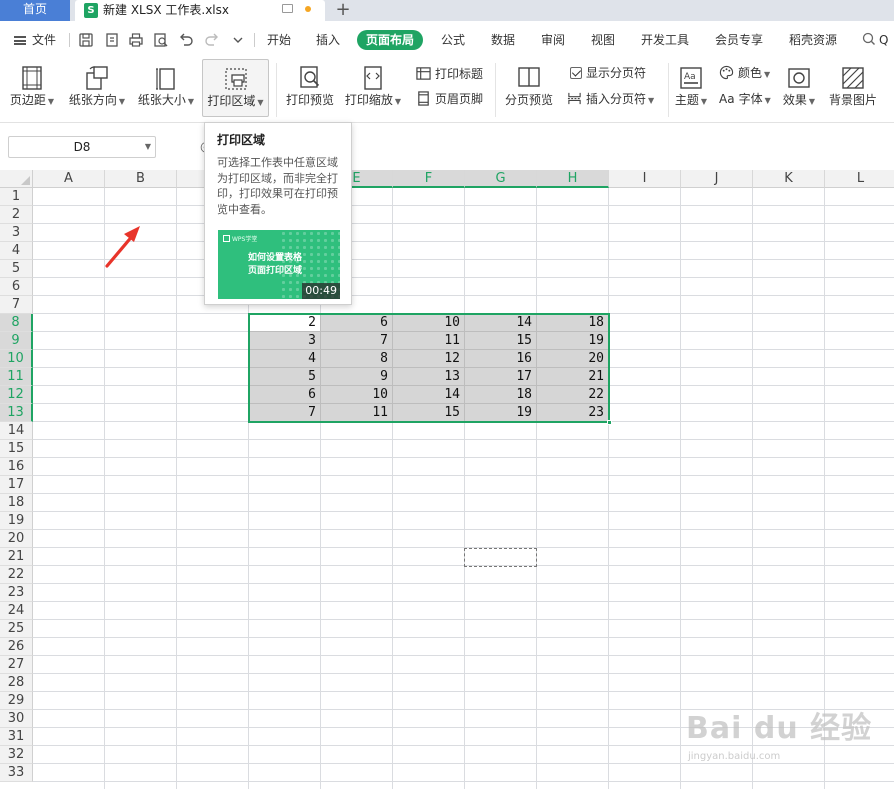 Image resolution: width=894 pixels, height=789 pixels. What do you see at coordinates (529, 88) in the screenshot?
I see `page-break-preview-button: 分页预览` at bounding box center [529, 88].